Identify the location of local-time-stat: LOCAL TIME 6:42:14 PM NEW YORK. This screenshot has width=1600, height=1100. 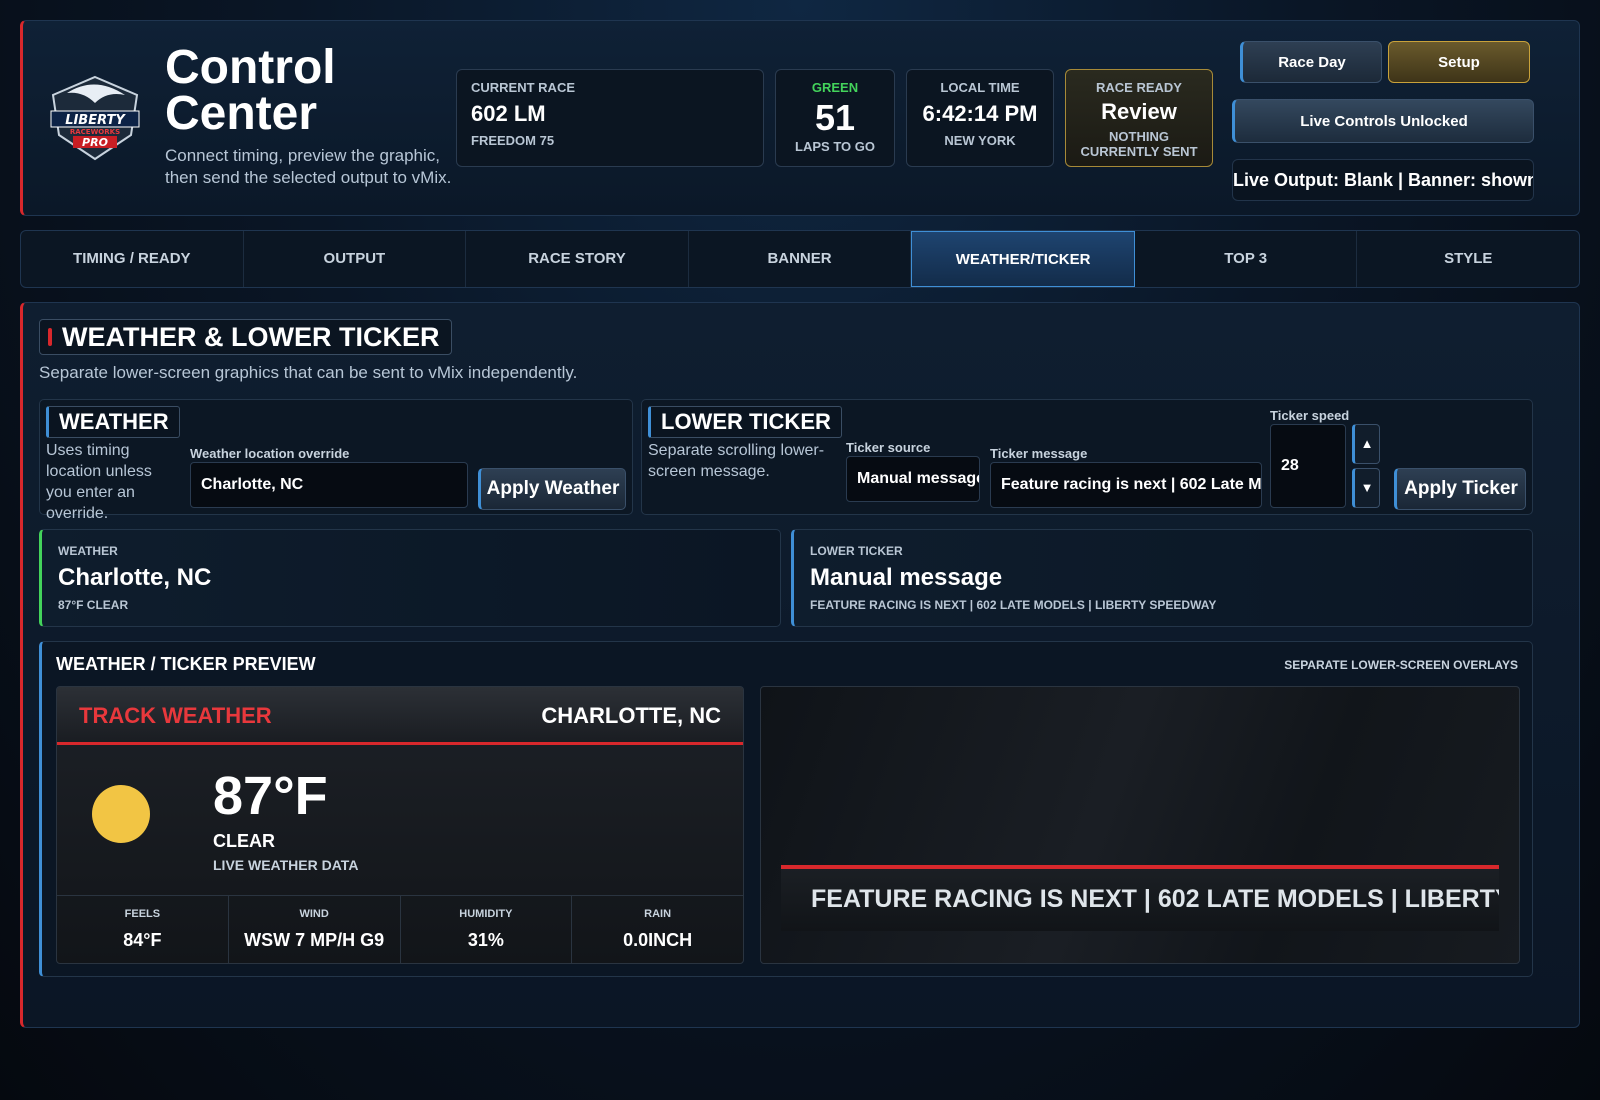
(980, 118).